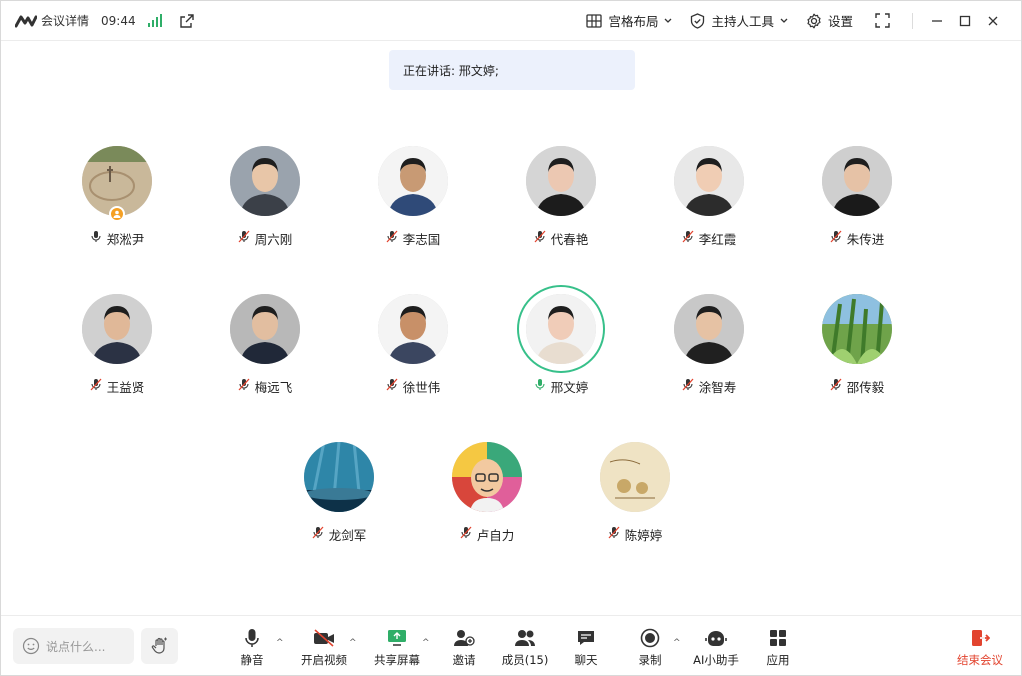 The image size is (1022, 676). Describe the element at coordinates (511, 21) in the screenshot. I see `title-bar: 会议详情 09:44 宫格布局 主持人工具 设置` at that location.